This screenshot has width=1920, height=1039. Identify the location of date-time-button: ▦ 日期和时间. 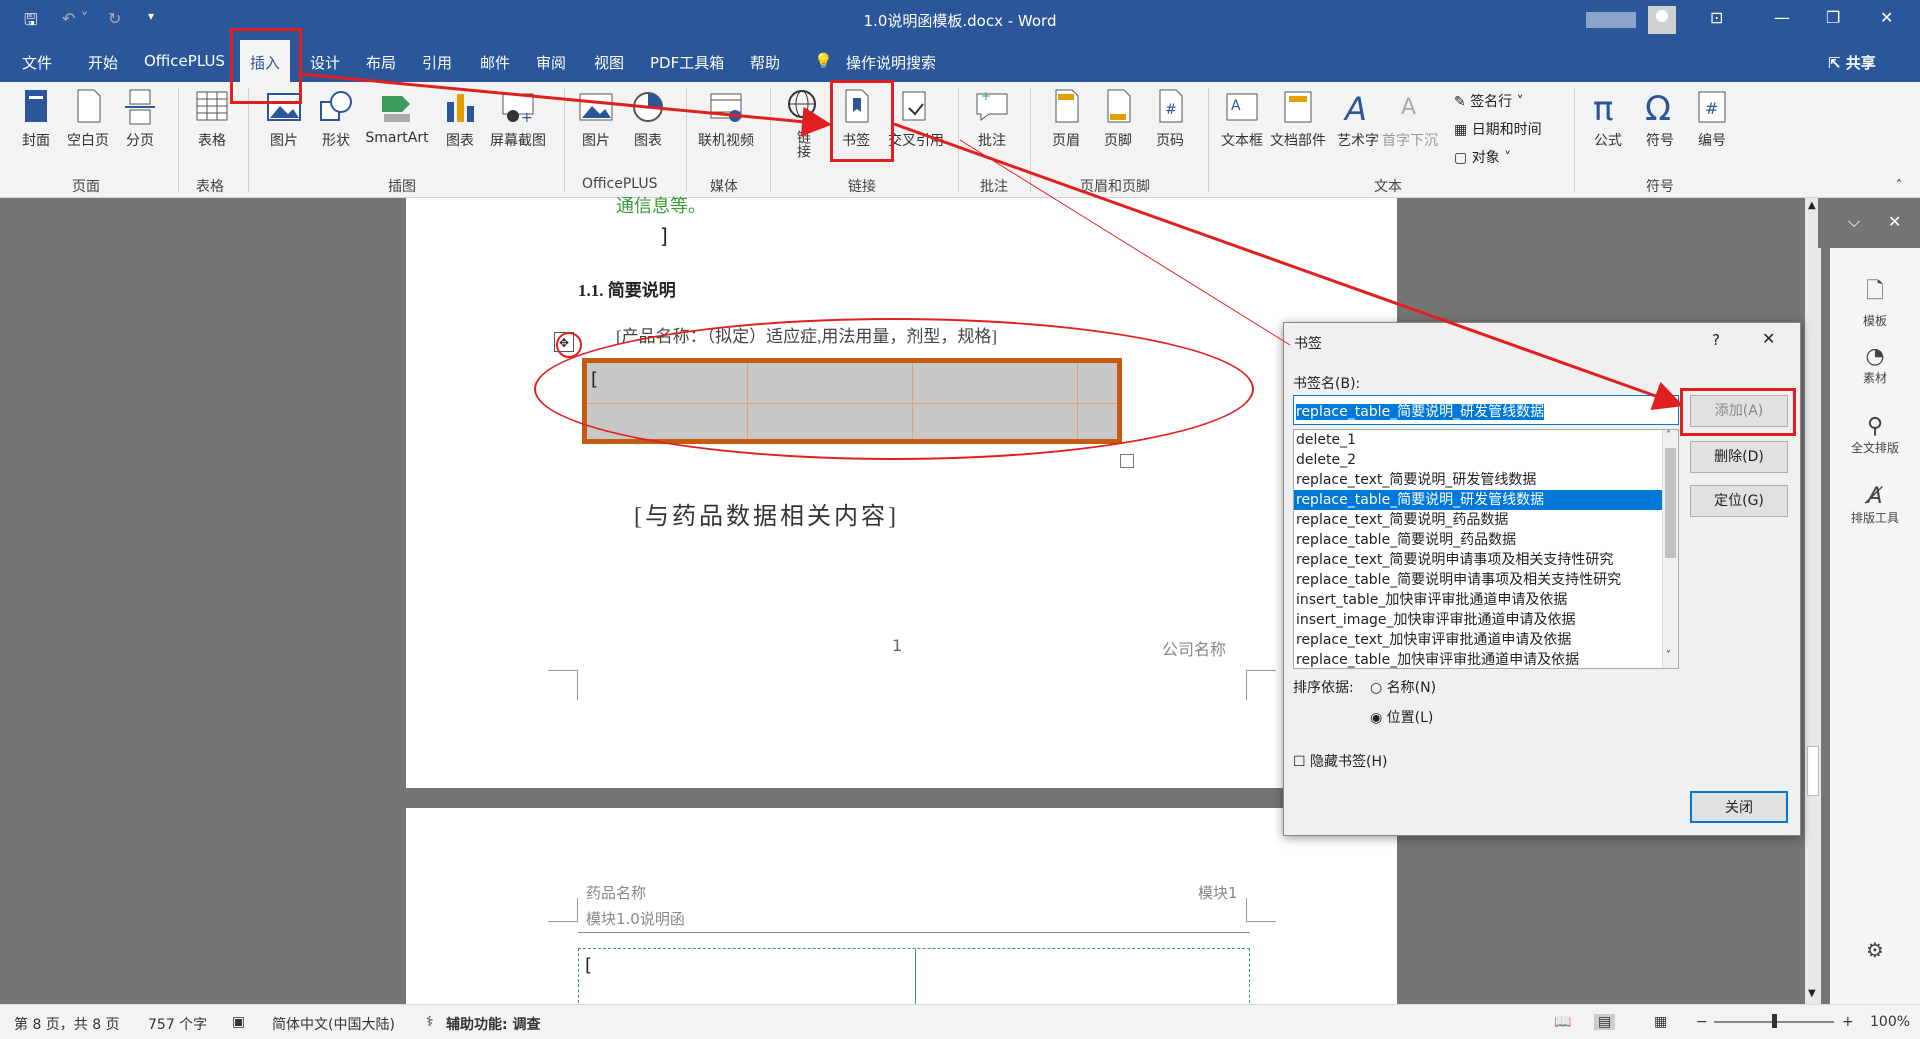
(1498, 130).